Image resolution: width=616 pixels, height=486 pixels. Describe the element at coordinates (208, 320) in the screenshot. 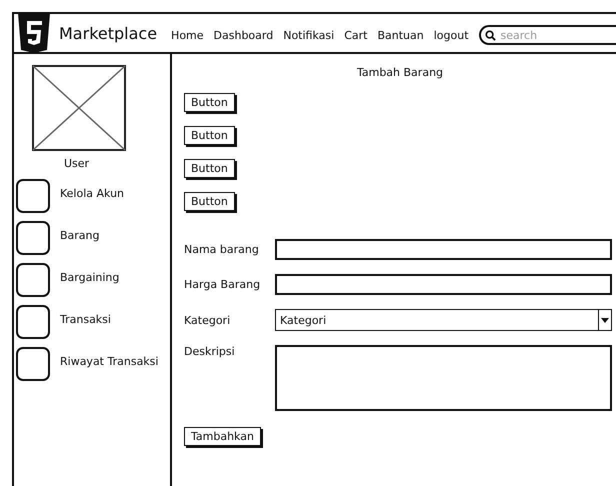

I see `field-label: Kategori` at that location.